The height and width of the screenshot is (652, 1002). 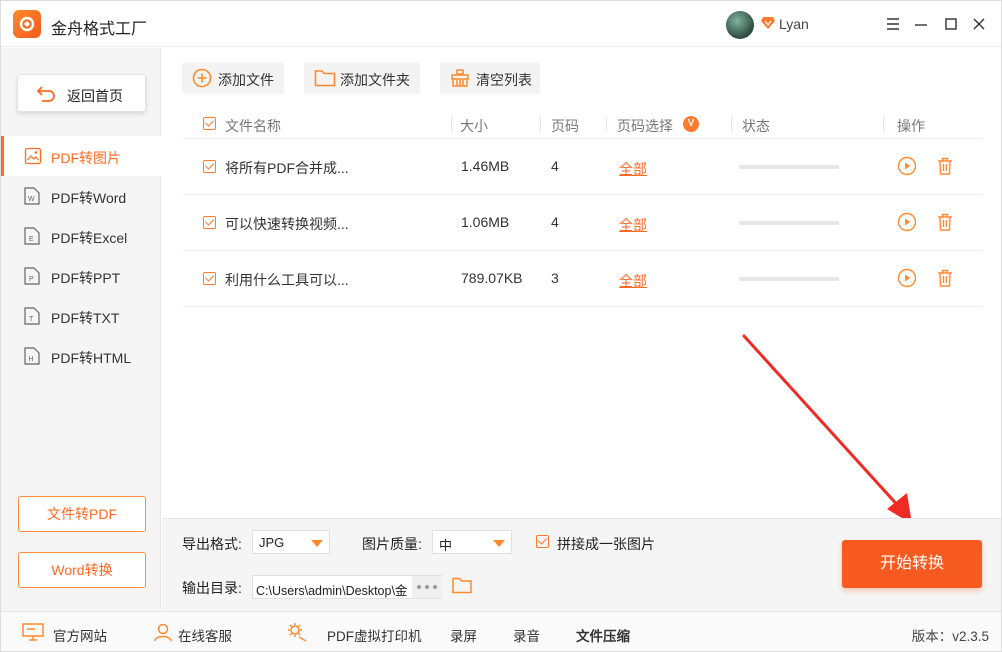 I want to click on minimize-icon, so click(x=921, y=24).